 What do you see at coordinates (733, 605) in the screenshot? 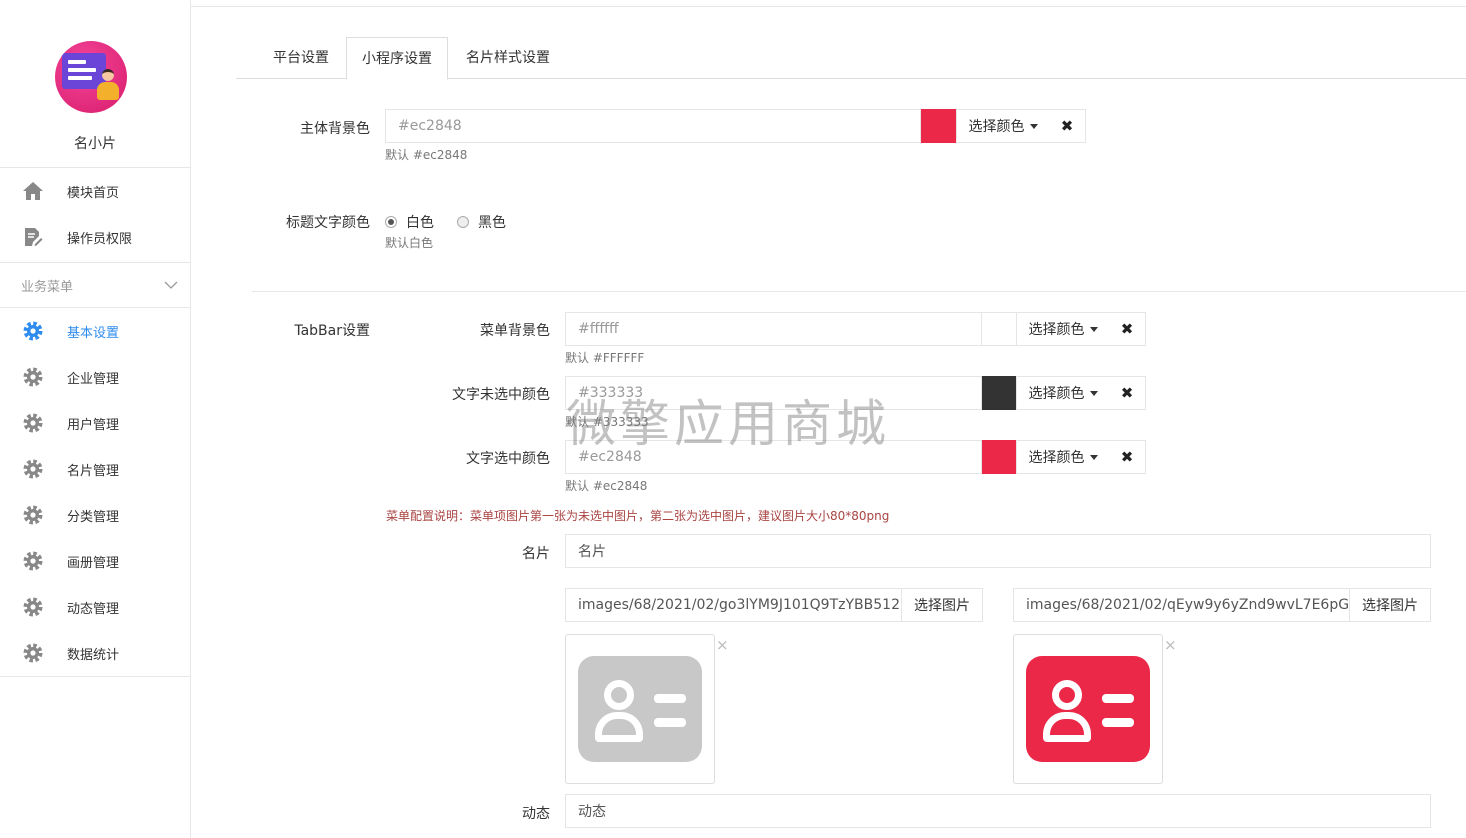
I see `tab-item-card-image1-input: images/68/2021/02/go3lYM9J101Q9TzYBB512` at bounding box center [733, 605].